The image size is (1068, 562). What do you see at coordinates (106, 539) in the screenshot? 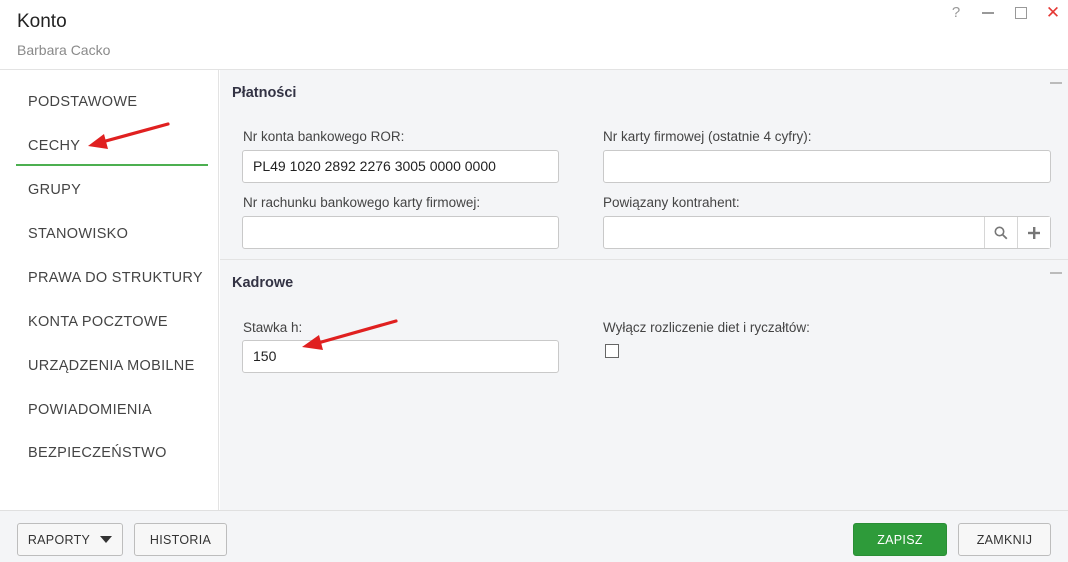
I see `chevron-down-icon` at bounding box center [106, 539].